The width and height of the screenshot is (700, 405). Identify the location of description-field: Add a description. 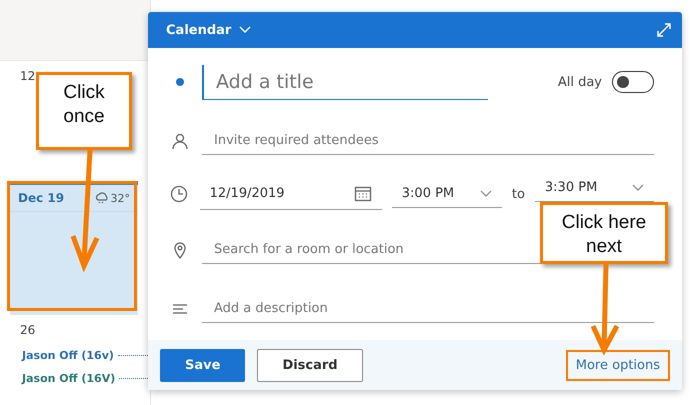
(428, 309).